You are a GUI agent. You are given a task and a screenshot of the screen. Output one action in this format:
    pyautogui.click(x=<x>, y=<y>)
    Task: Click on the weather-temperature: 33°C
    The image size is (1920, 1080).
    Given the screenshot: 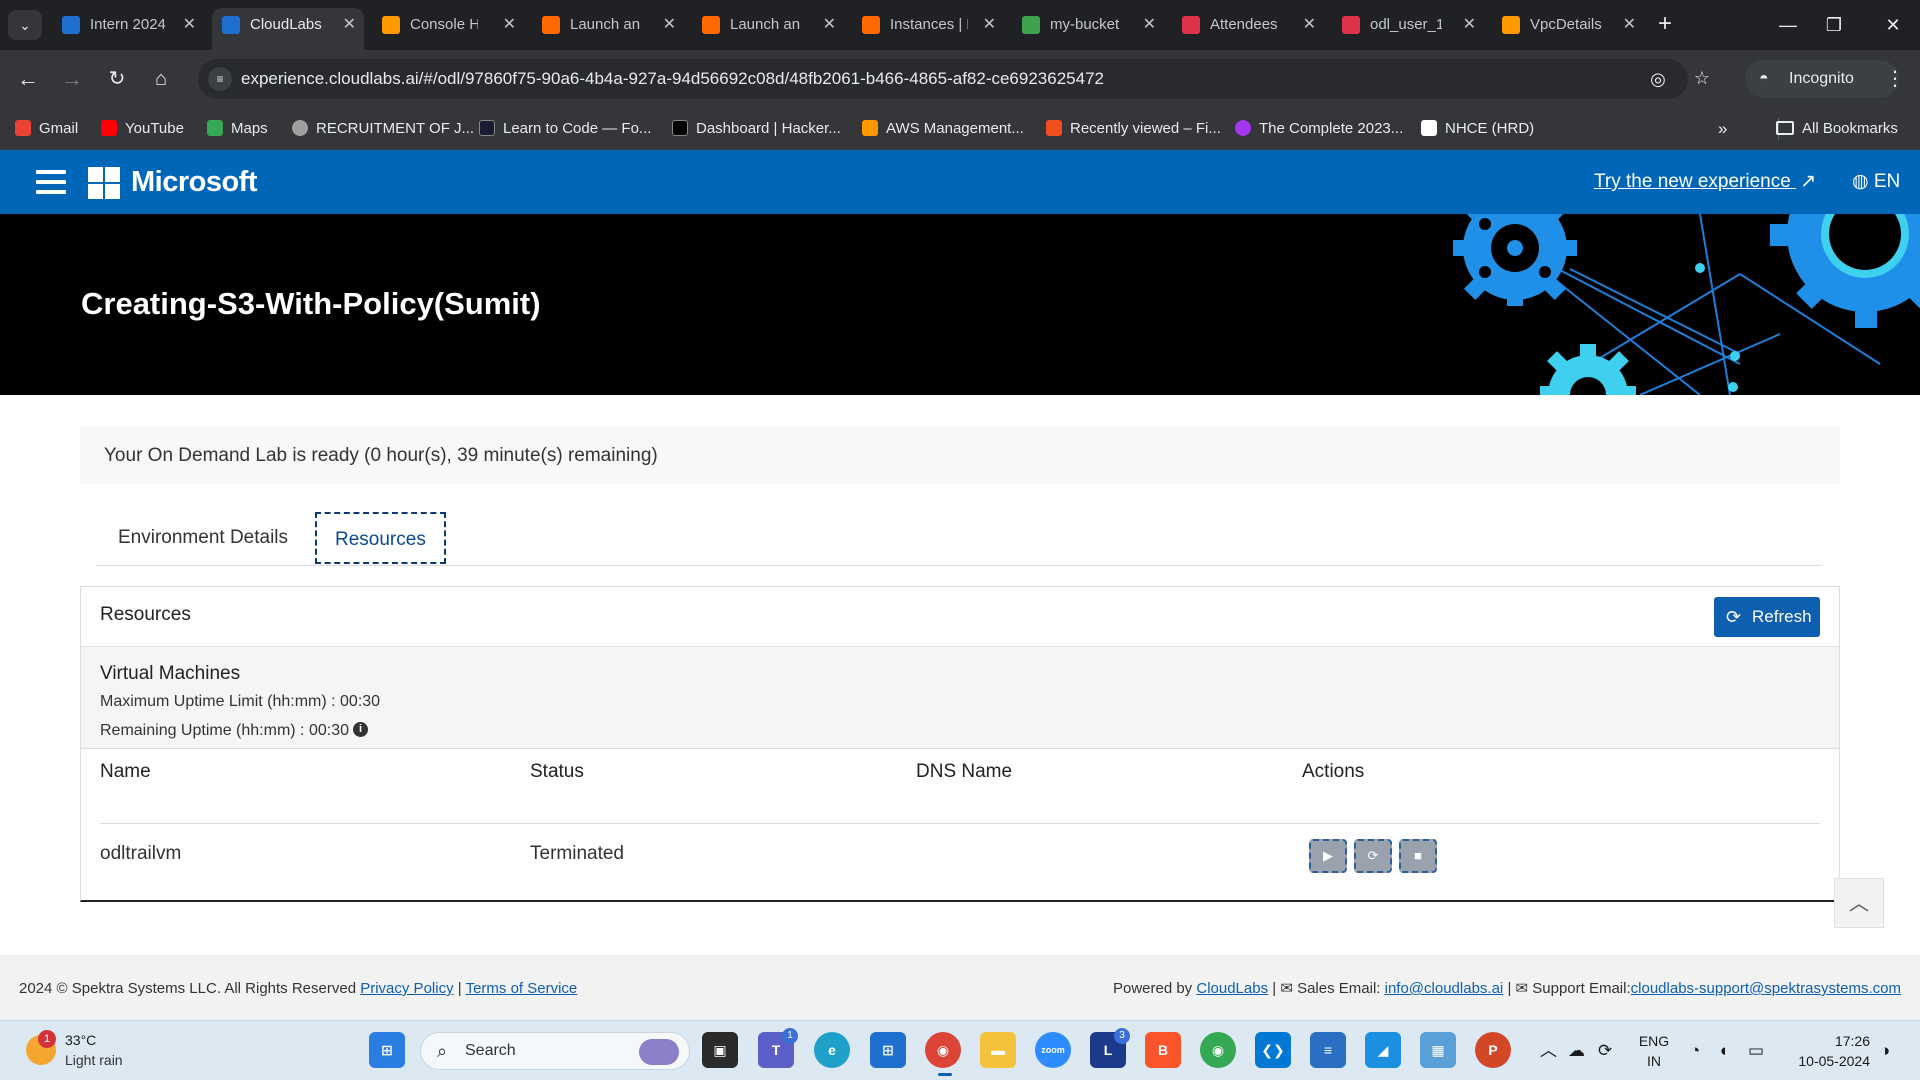 What is the action you would take?
    pyautogui.click(x=80, y=1040)
    